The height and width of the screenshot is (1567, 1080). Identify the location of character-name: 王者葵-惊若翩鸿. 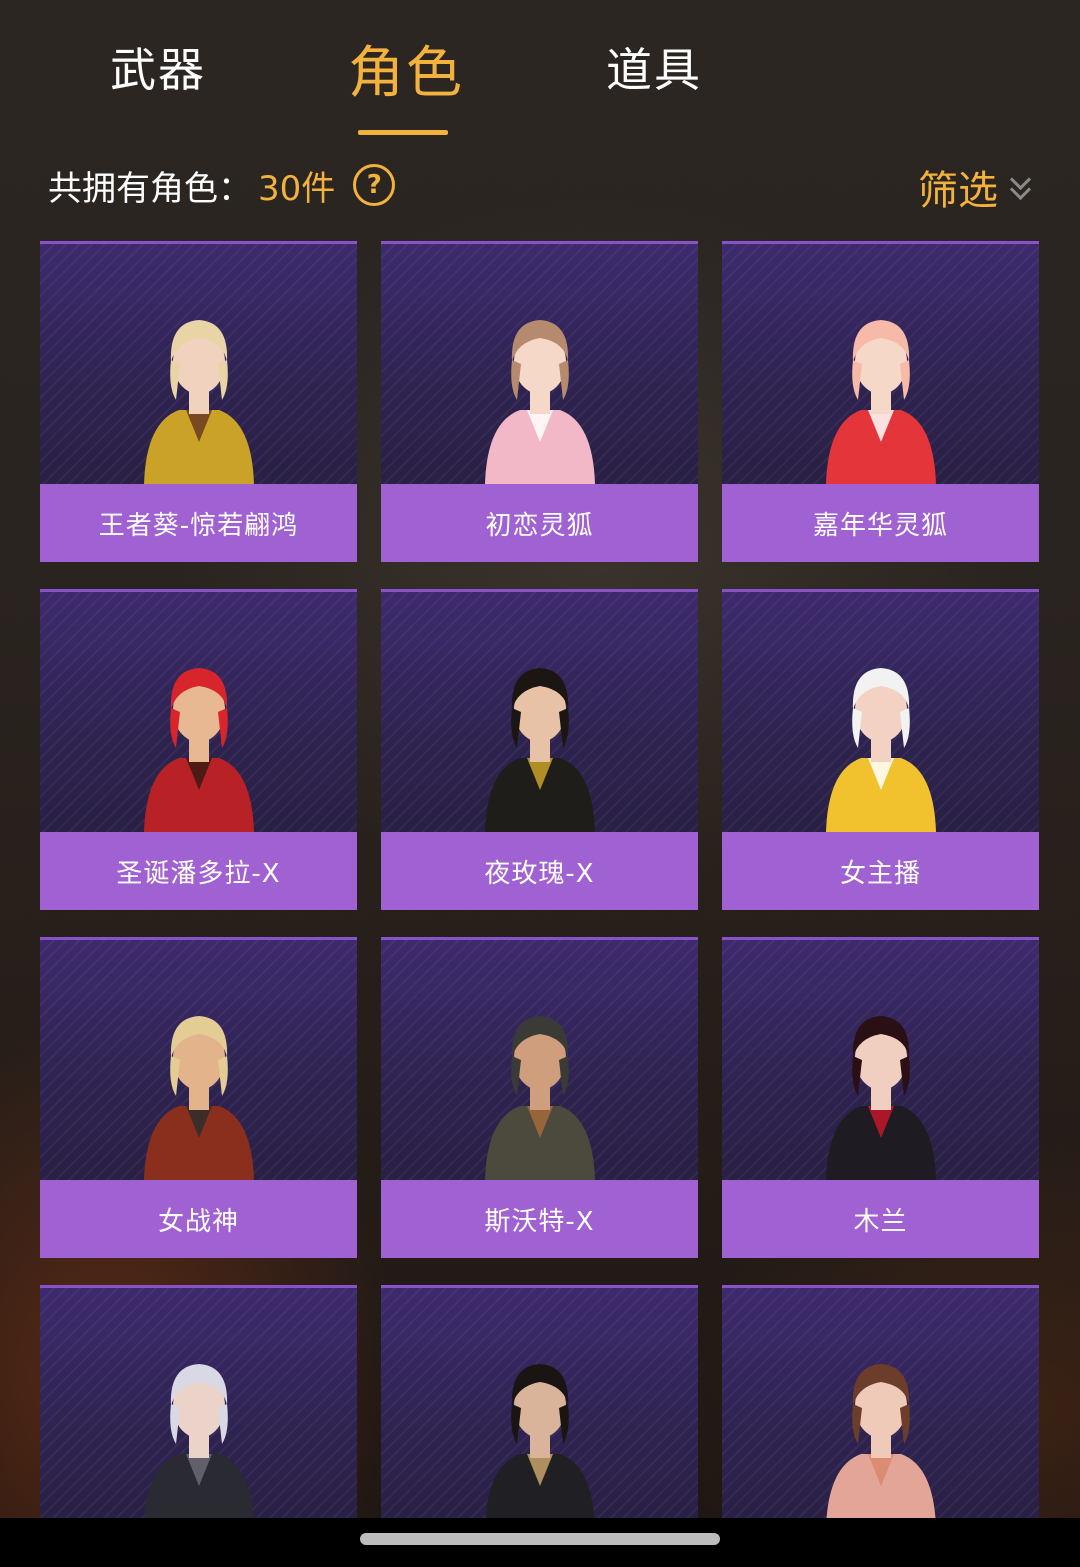
(198, 523).